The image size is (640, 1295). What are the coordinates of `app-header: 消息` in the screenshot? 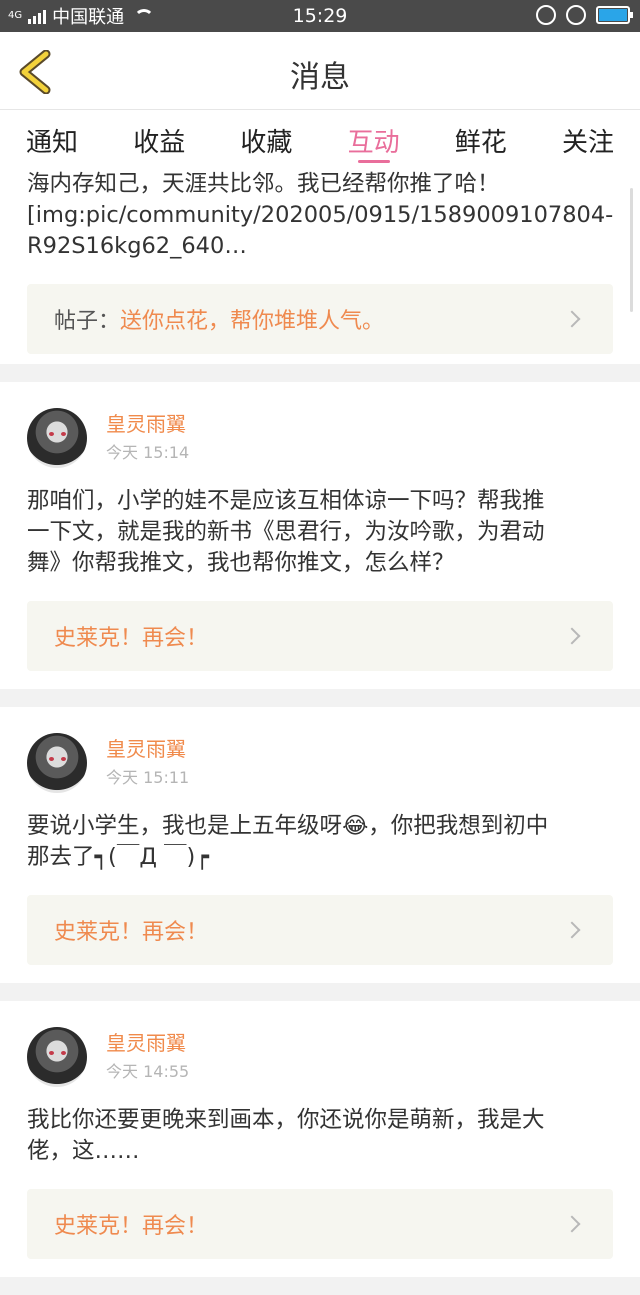 It's located at (320, 71).